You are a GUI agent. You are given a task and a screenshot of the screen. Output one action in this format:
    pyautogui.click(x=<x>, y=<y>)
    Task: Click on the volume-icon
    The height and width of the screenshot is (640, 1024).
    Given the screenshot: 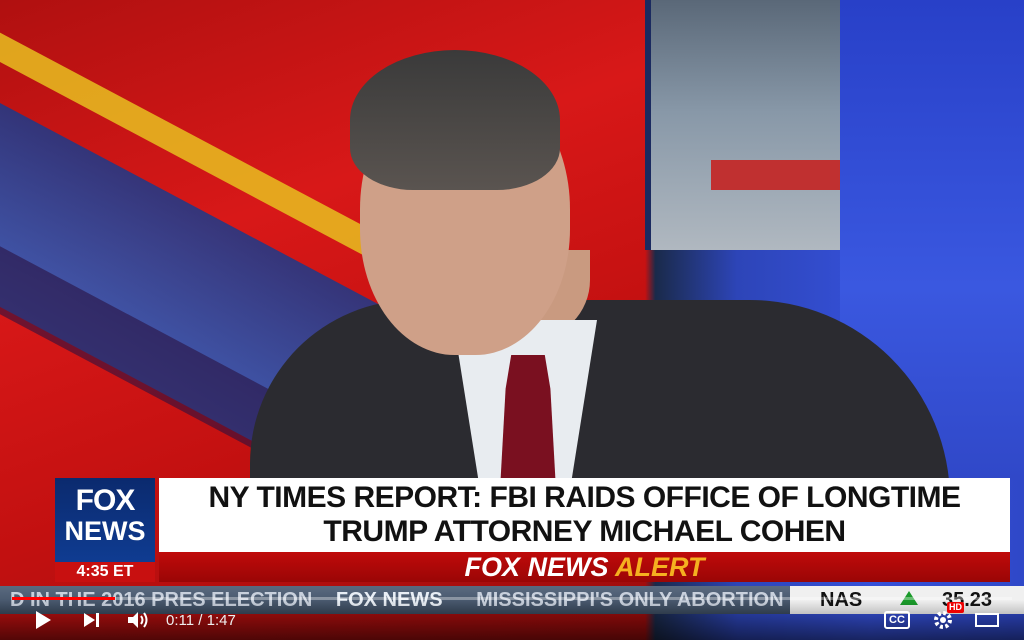 What is the action you would take?
    pyautogui.click(x=138, y=620)
    